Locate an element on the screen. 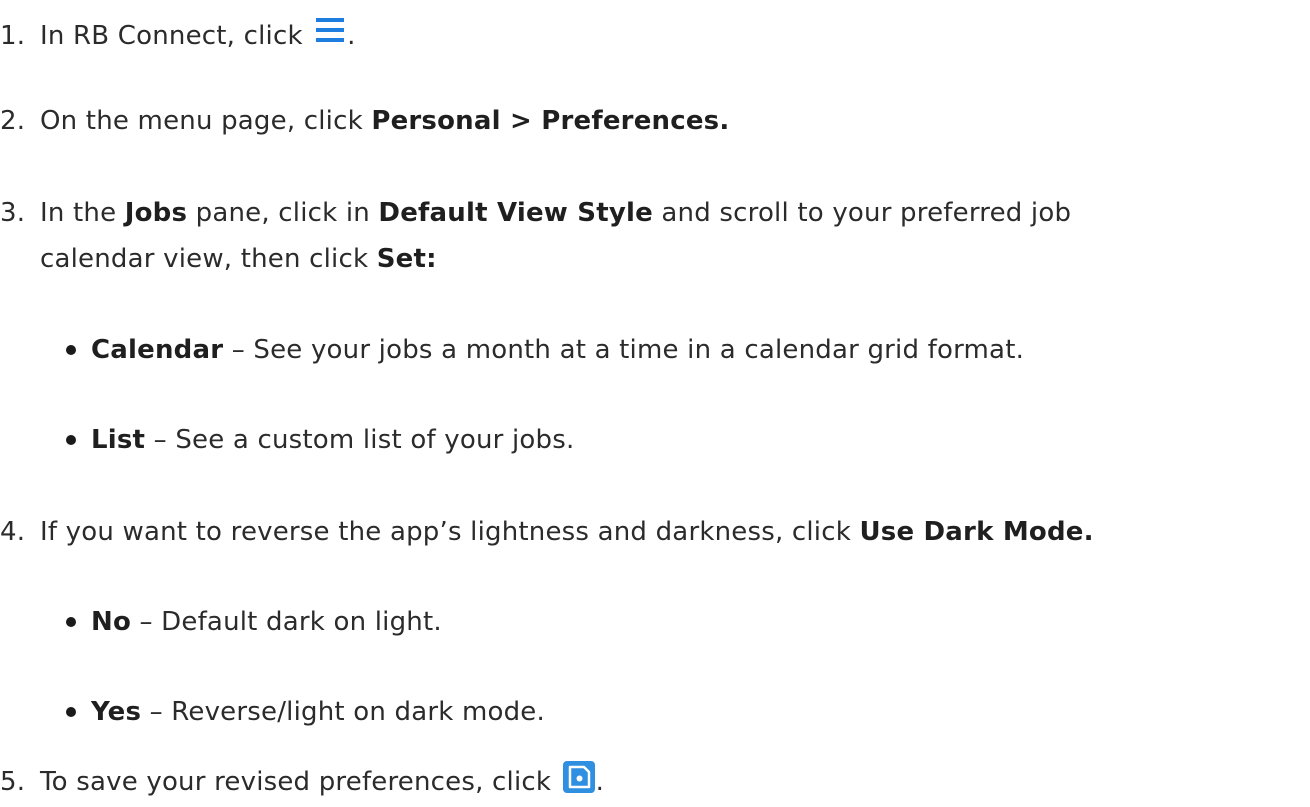 The height and width of the screenshot is (807, 1310). bullet-term: Calendar is located at coordinates (157, 350).